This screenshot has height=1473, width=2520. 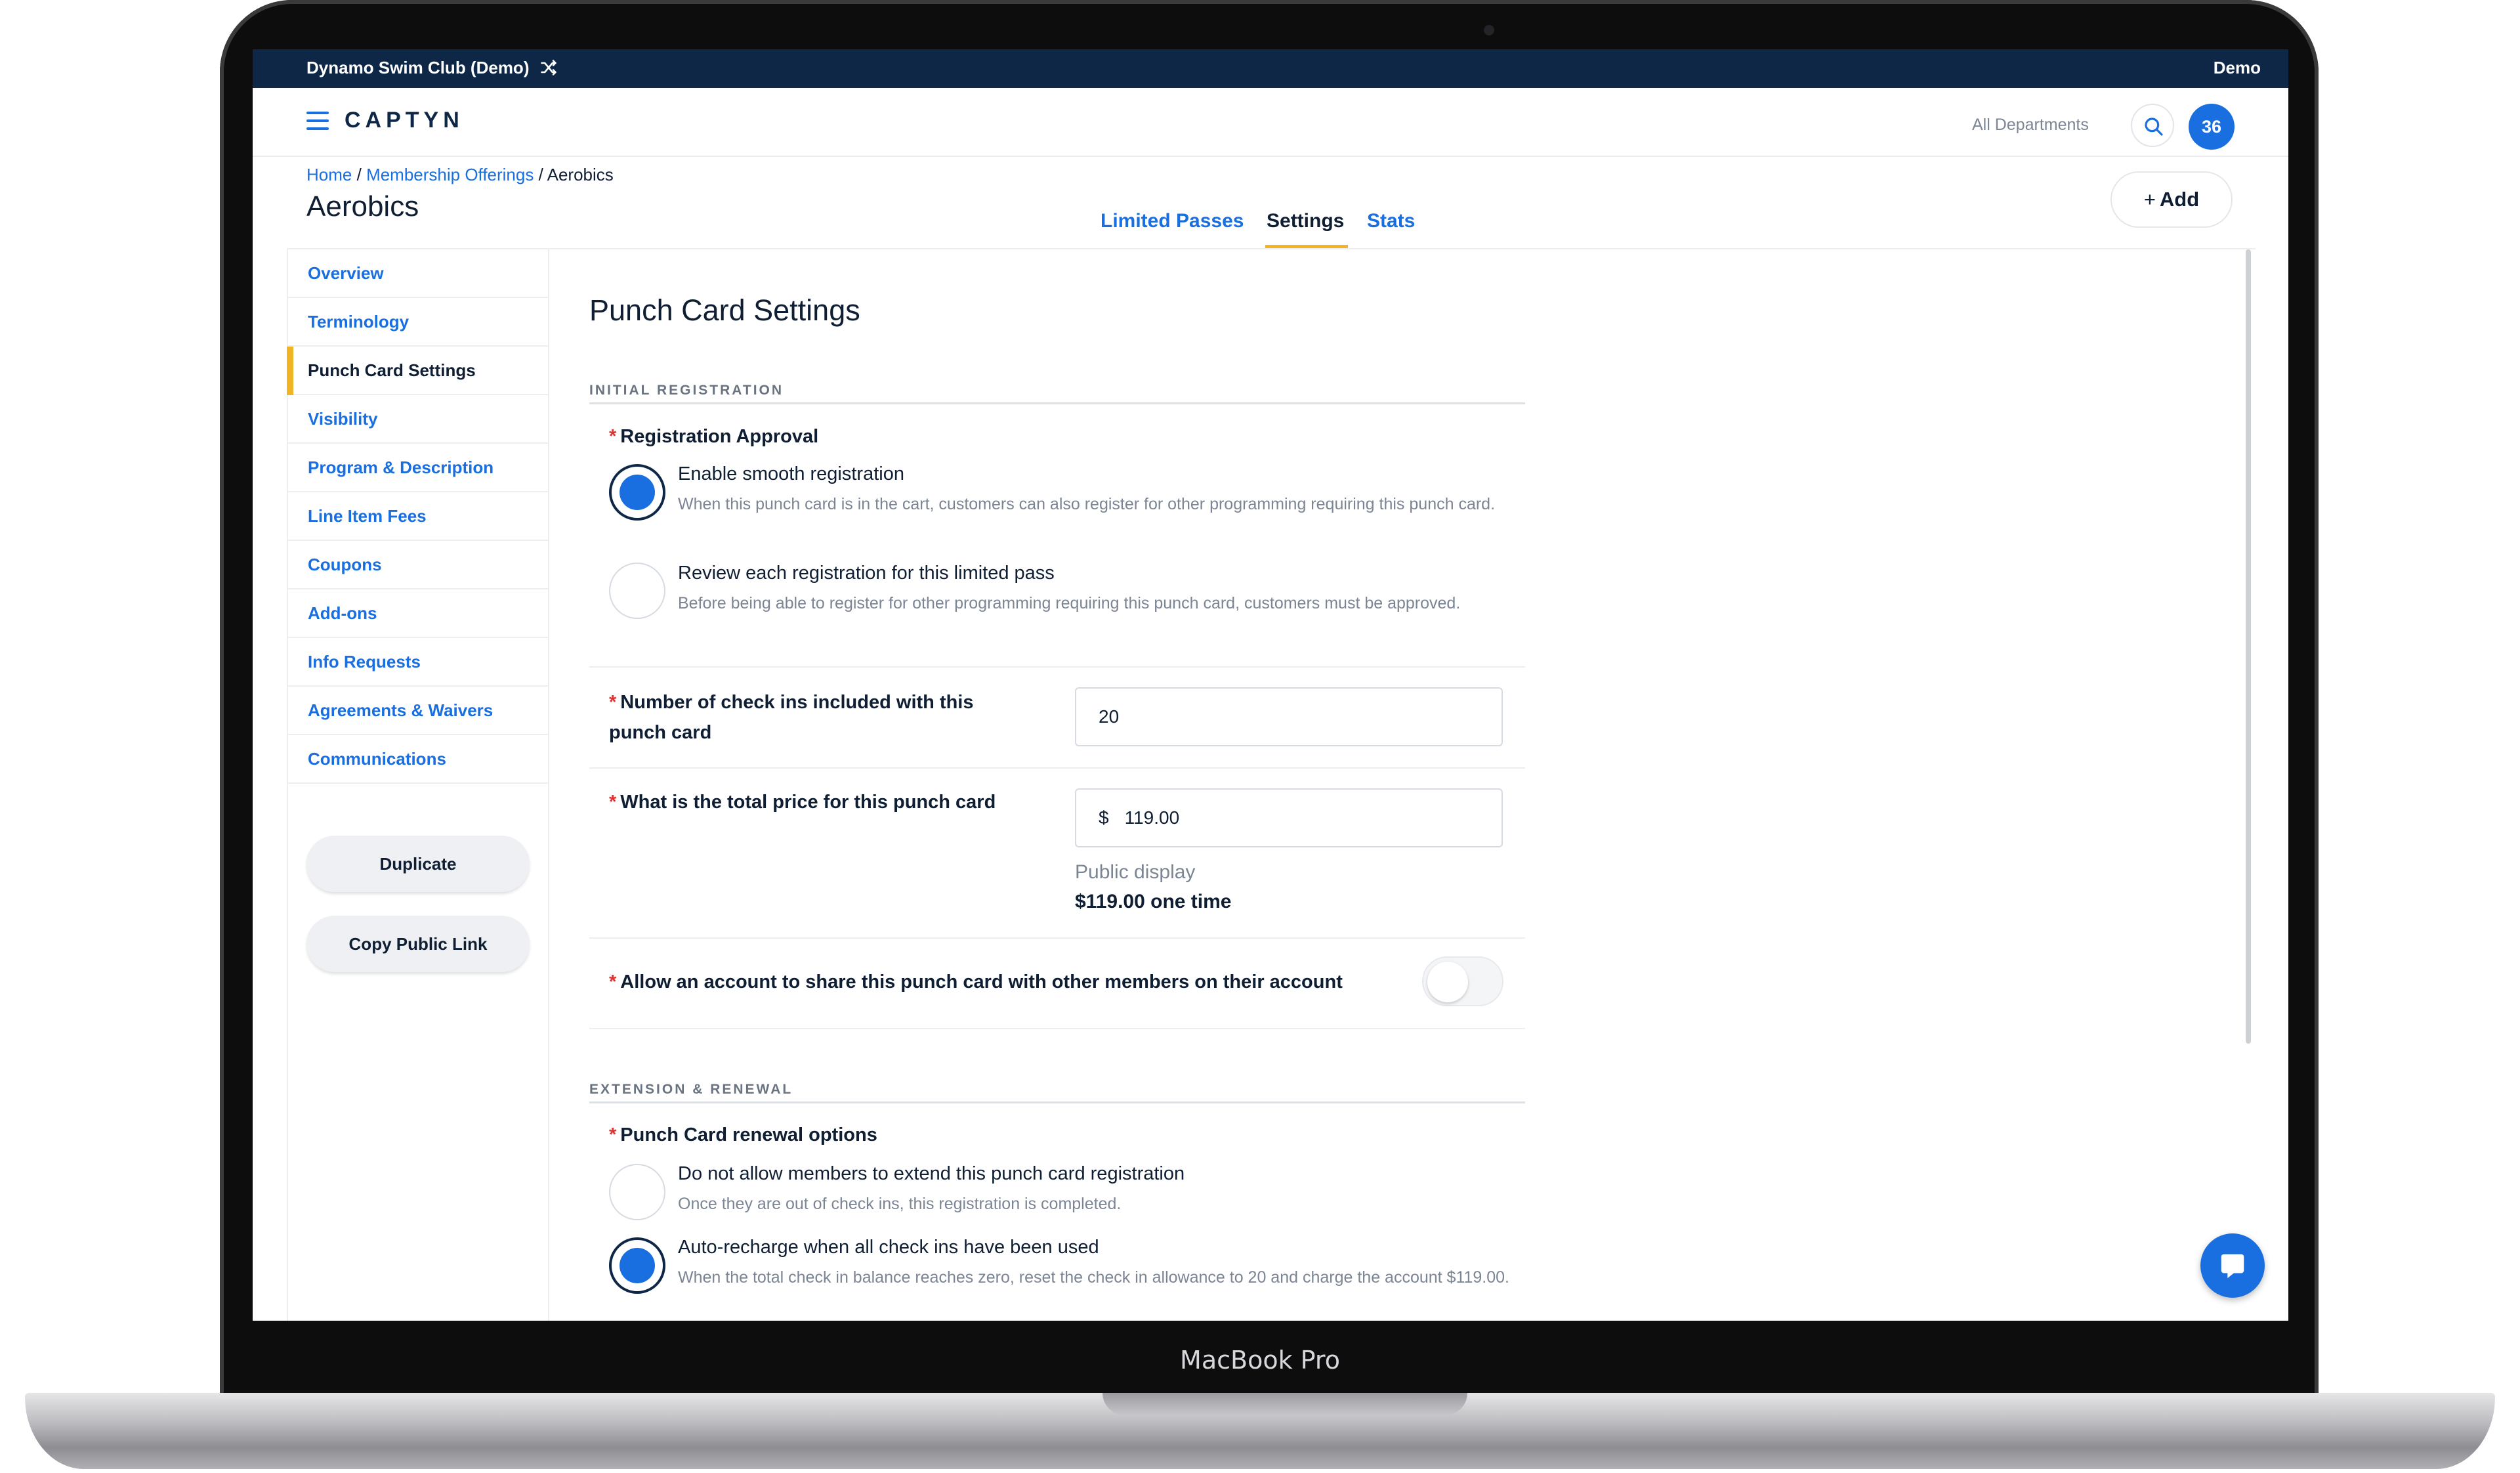 What do you see at coordinates (724, 310) in the screenshot?
I see `section-title: Punch Card Settings` at bounding box center [724, 310].